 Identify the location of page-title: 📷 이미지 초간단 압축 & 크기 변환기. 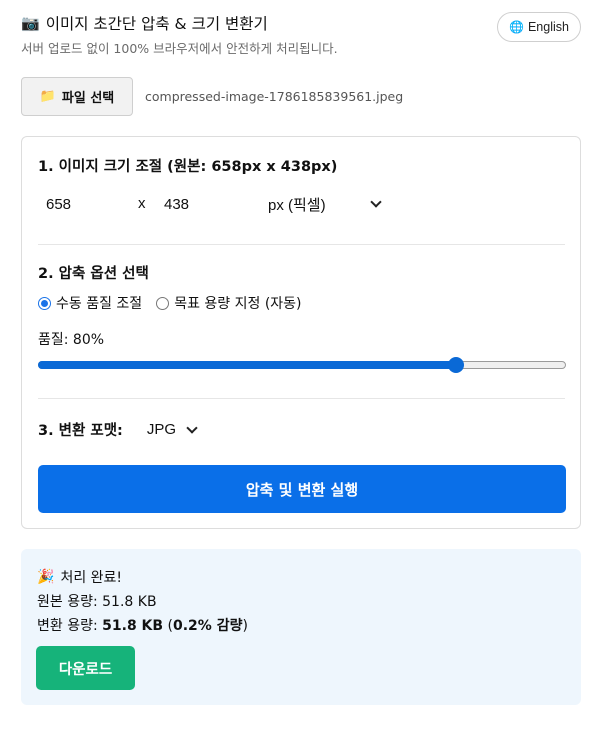
(144, 23).